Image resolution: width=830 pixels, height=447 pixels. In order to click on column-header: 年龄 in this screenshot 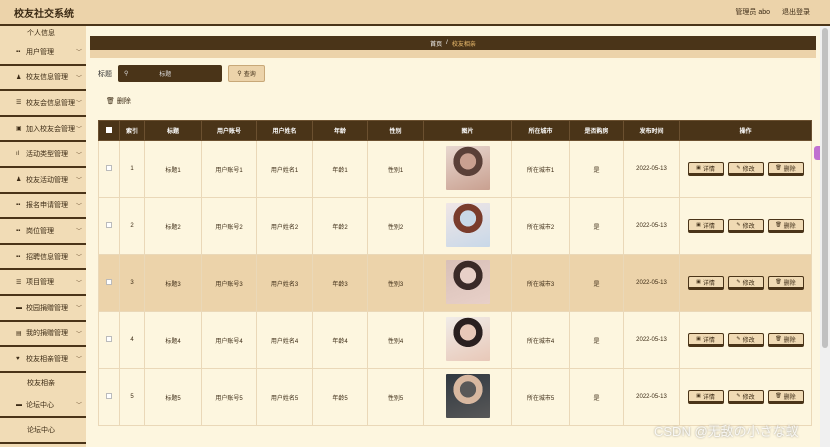, I will do `click(340, 130)`.